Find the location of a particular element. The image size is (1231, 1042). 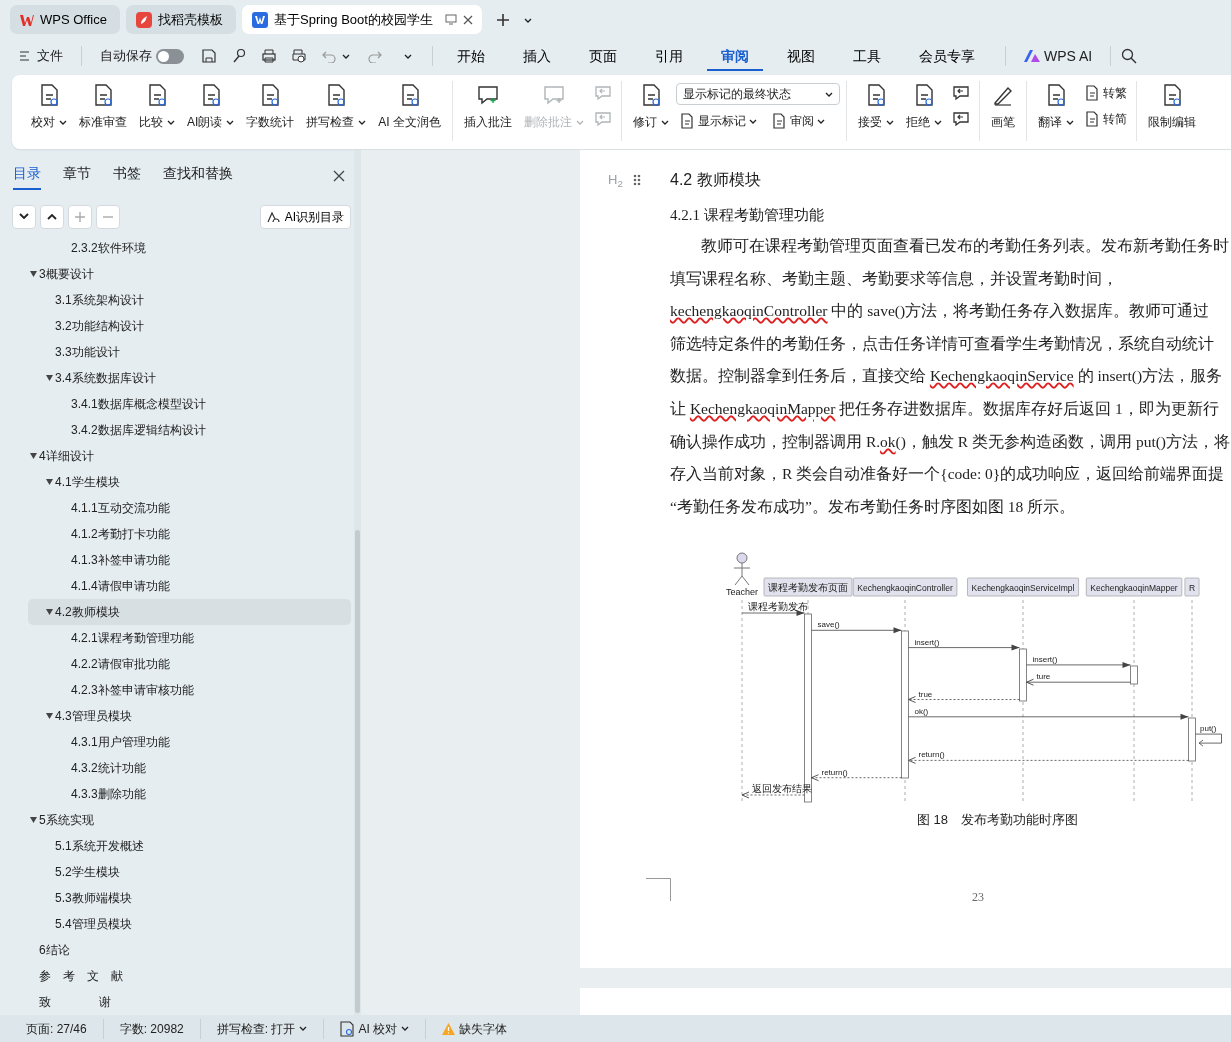

message-label: return() is located at coordinates (834, 773).